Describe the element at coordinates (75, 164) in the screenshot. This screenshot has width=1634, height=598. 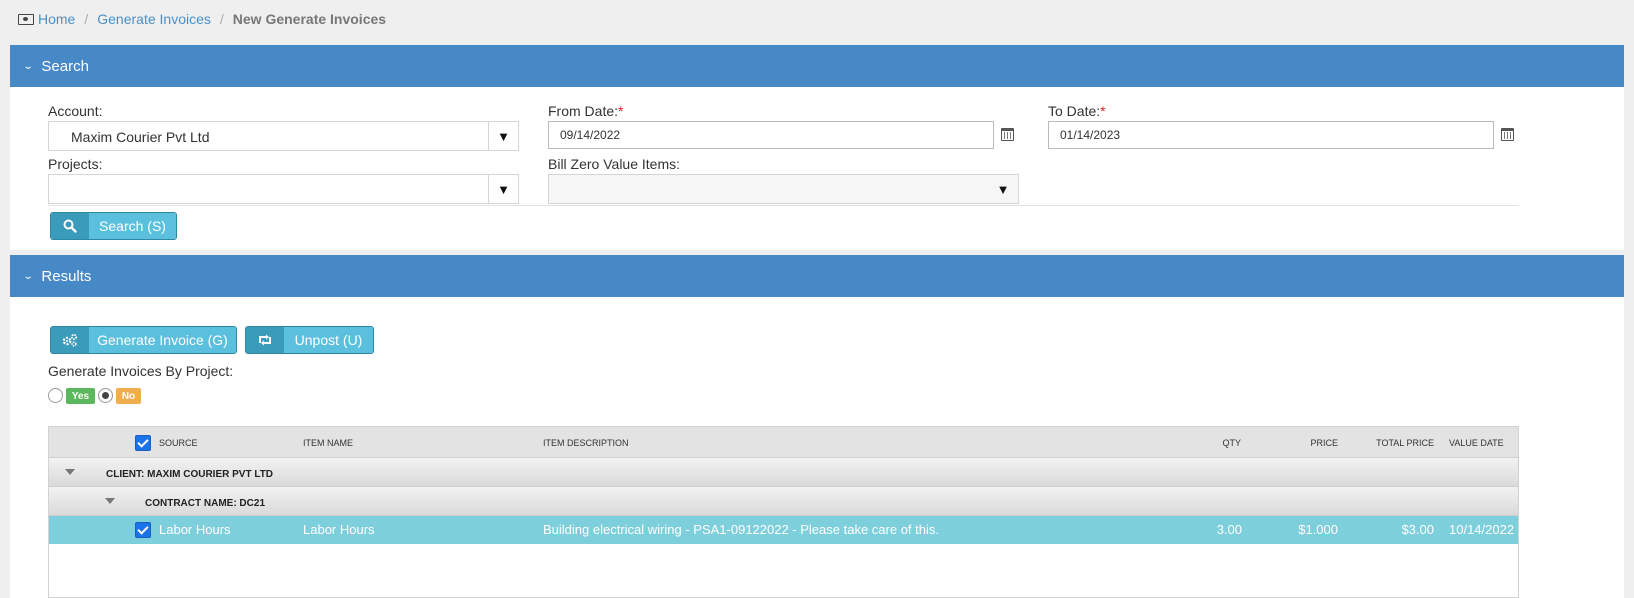
I see `projects-label: Projects:` at that location.